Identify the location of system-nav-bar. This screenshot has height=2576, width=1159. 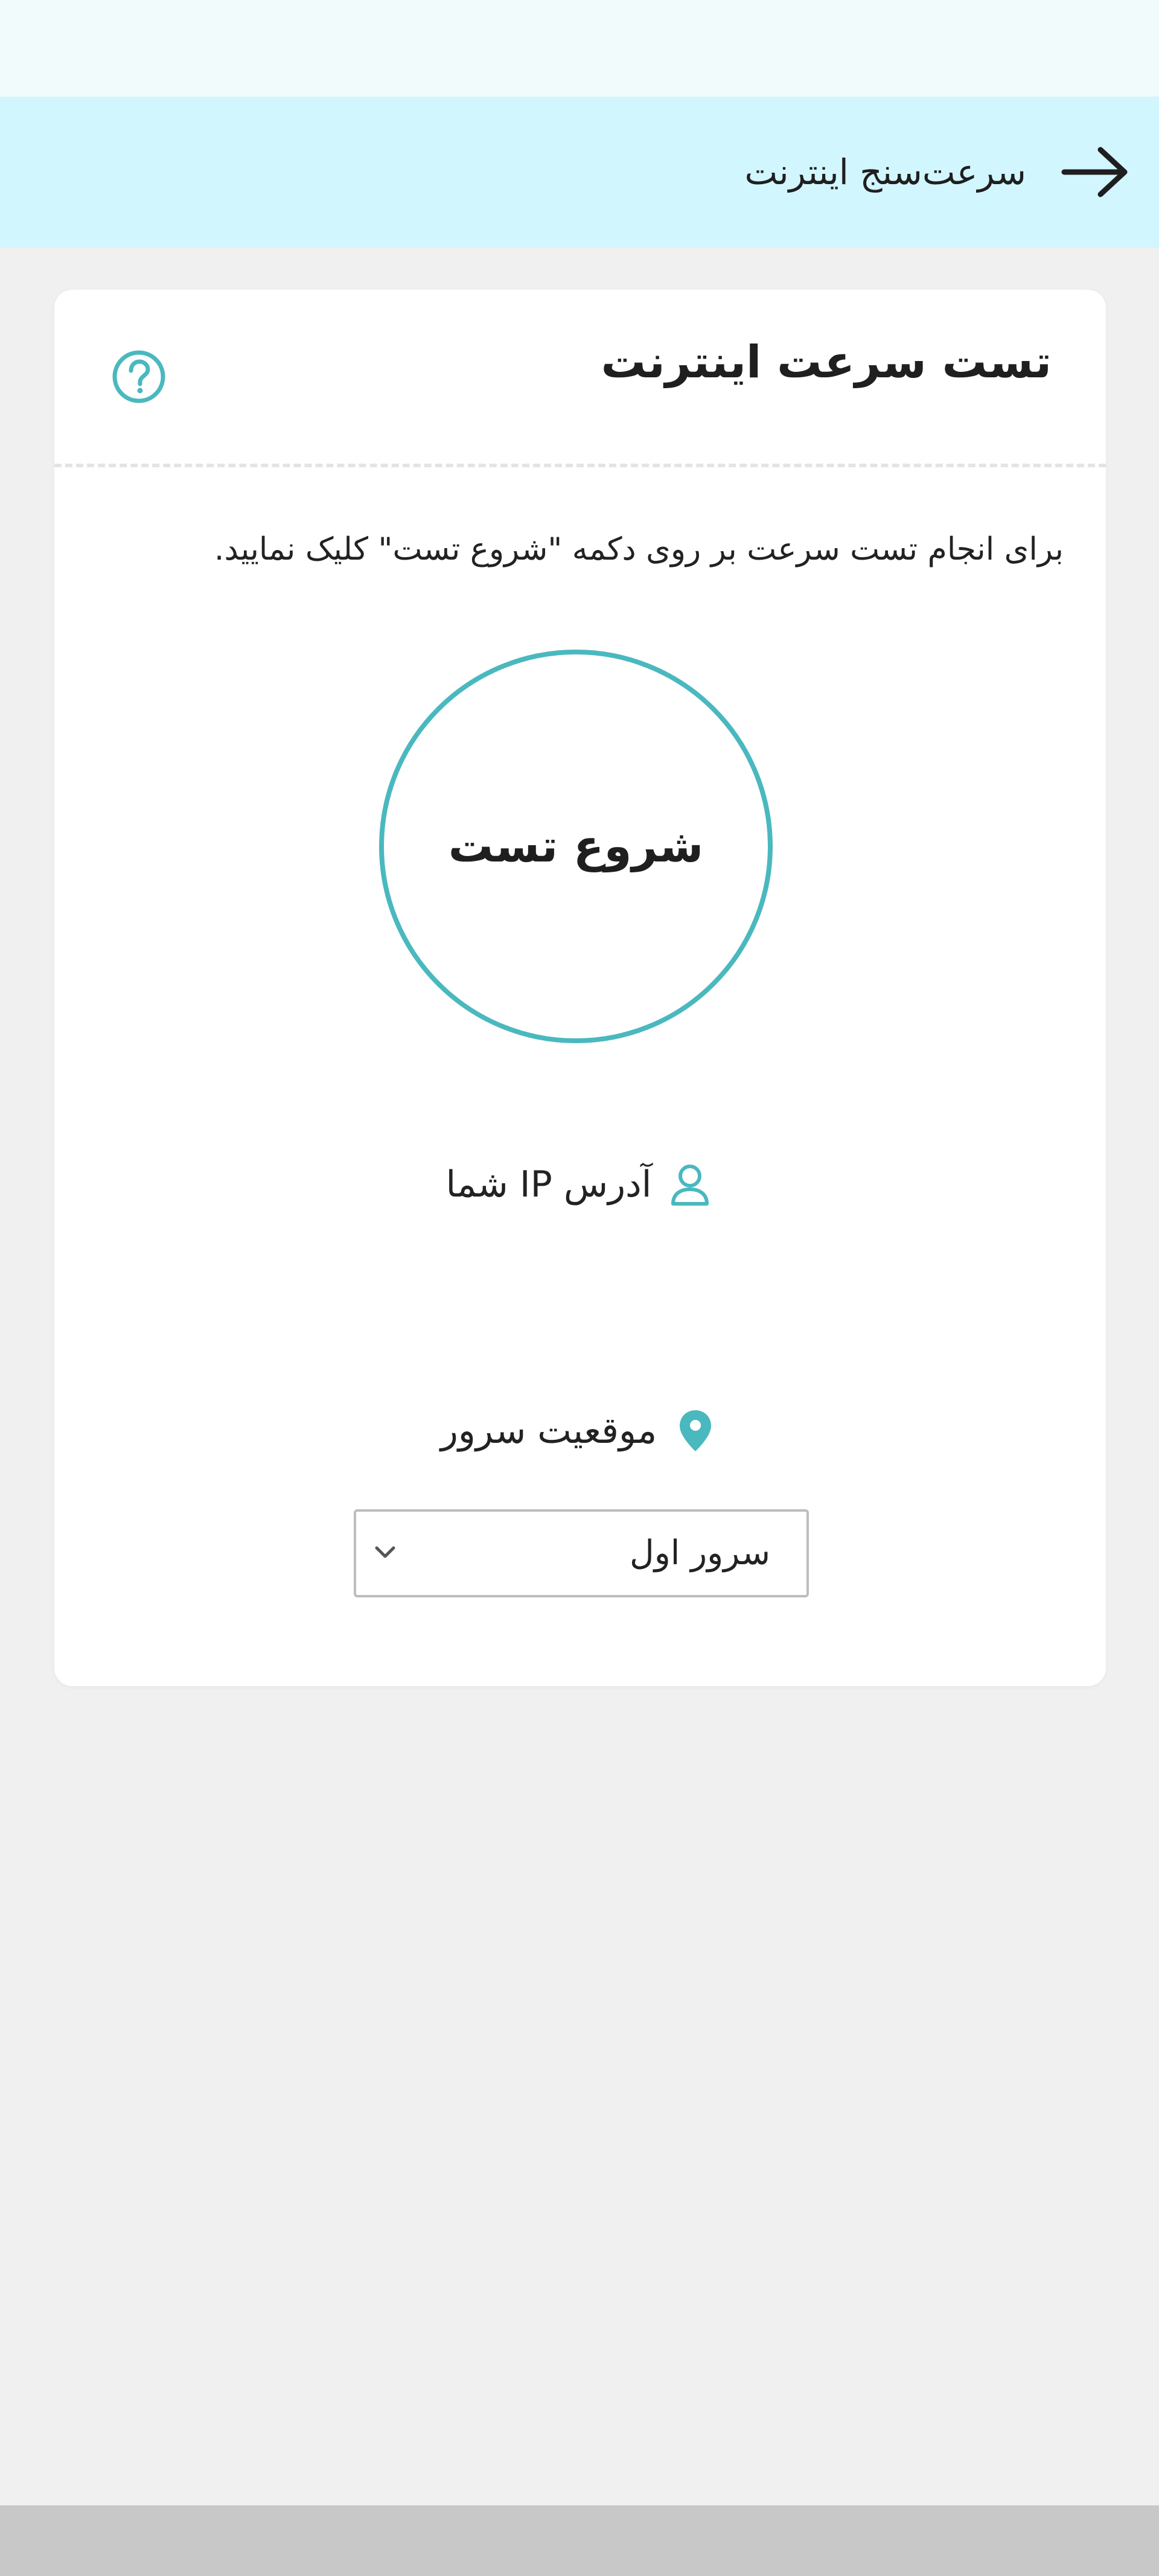
(579, 2540).